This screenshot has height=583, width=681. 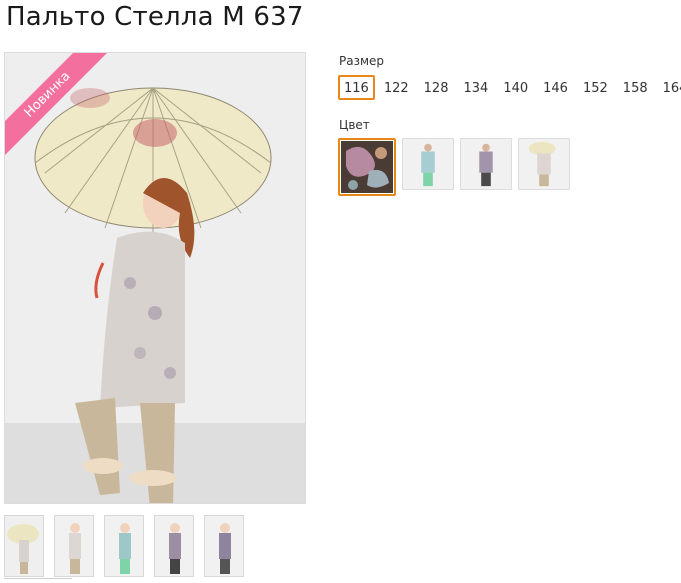 What do you see at coordinates (475, 87) in the screenshot?
I see `size-option-134: 134` at bounding box center [475, 87].